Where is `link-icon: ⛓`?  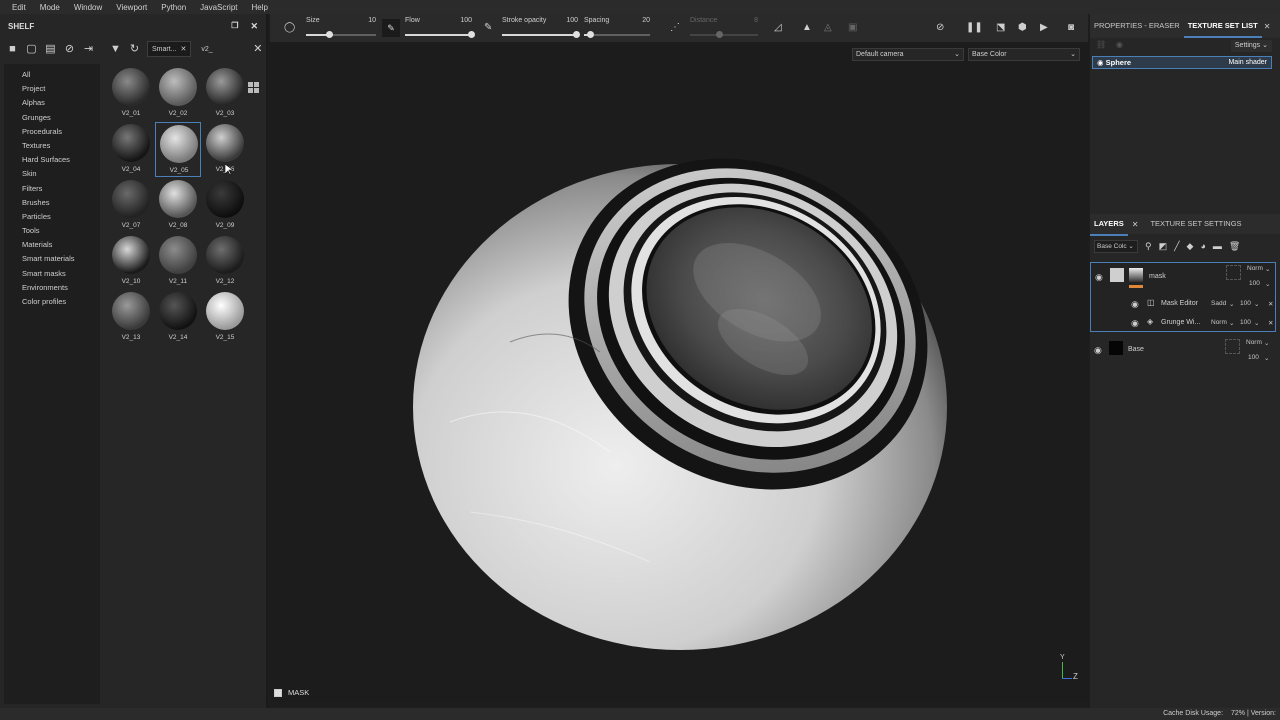
link-icon: ⛓ is located at coordinates (1101, 44).